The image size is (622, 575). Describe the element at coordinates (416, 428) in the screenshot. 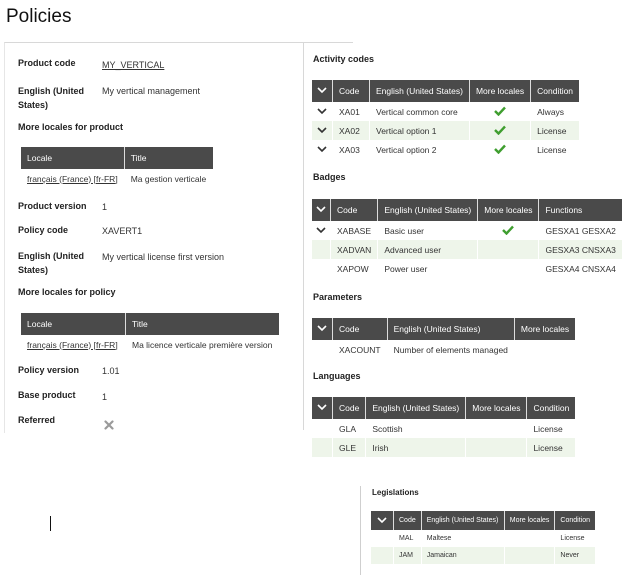

I see `cell-english: Scottish` at that location.